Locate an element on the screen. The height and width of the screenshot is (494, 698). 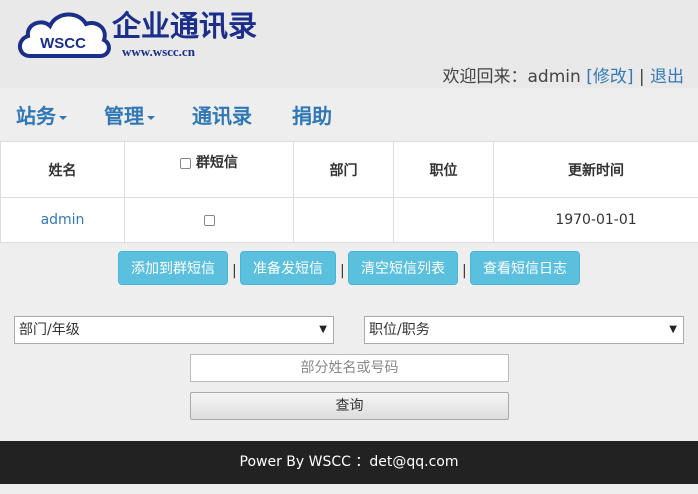
nav-item-label: 捐助 is located at coordinates (312, 116).